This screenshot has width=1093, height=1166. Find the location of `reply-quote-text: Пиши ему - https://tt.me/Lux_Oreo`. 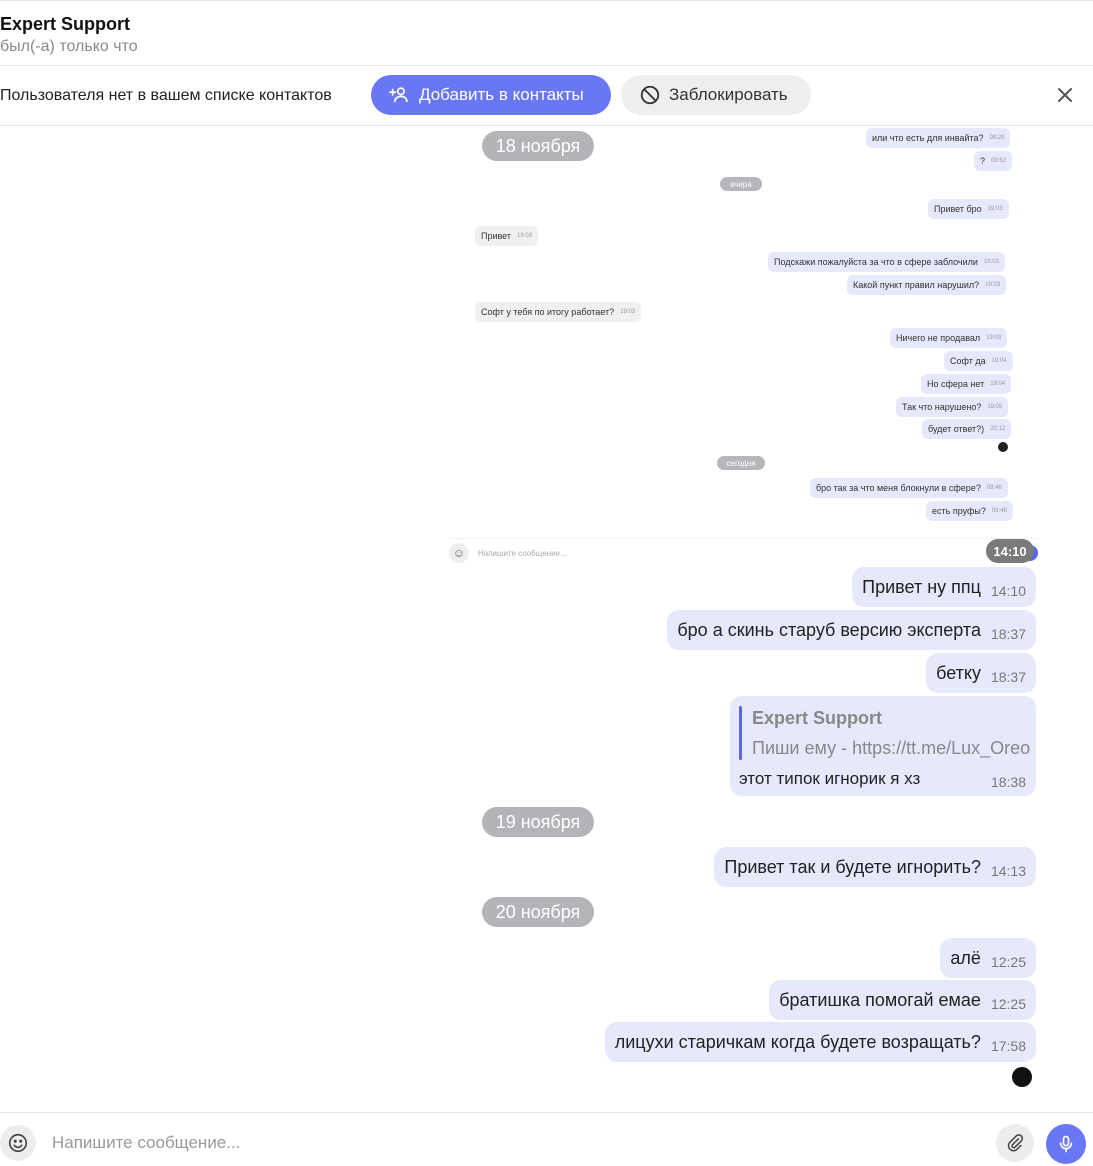

reply-quote-text: Пиши ему - https://tt.me/Lux_Oreo is located at coordinates (891, 748).